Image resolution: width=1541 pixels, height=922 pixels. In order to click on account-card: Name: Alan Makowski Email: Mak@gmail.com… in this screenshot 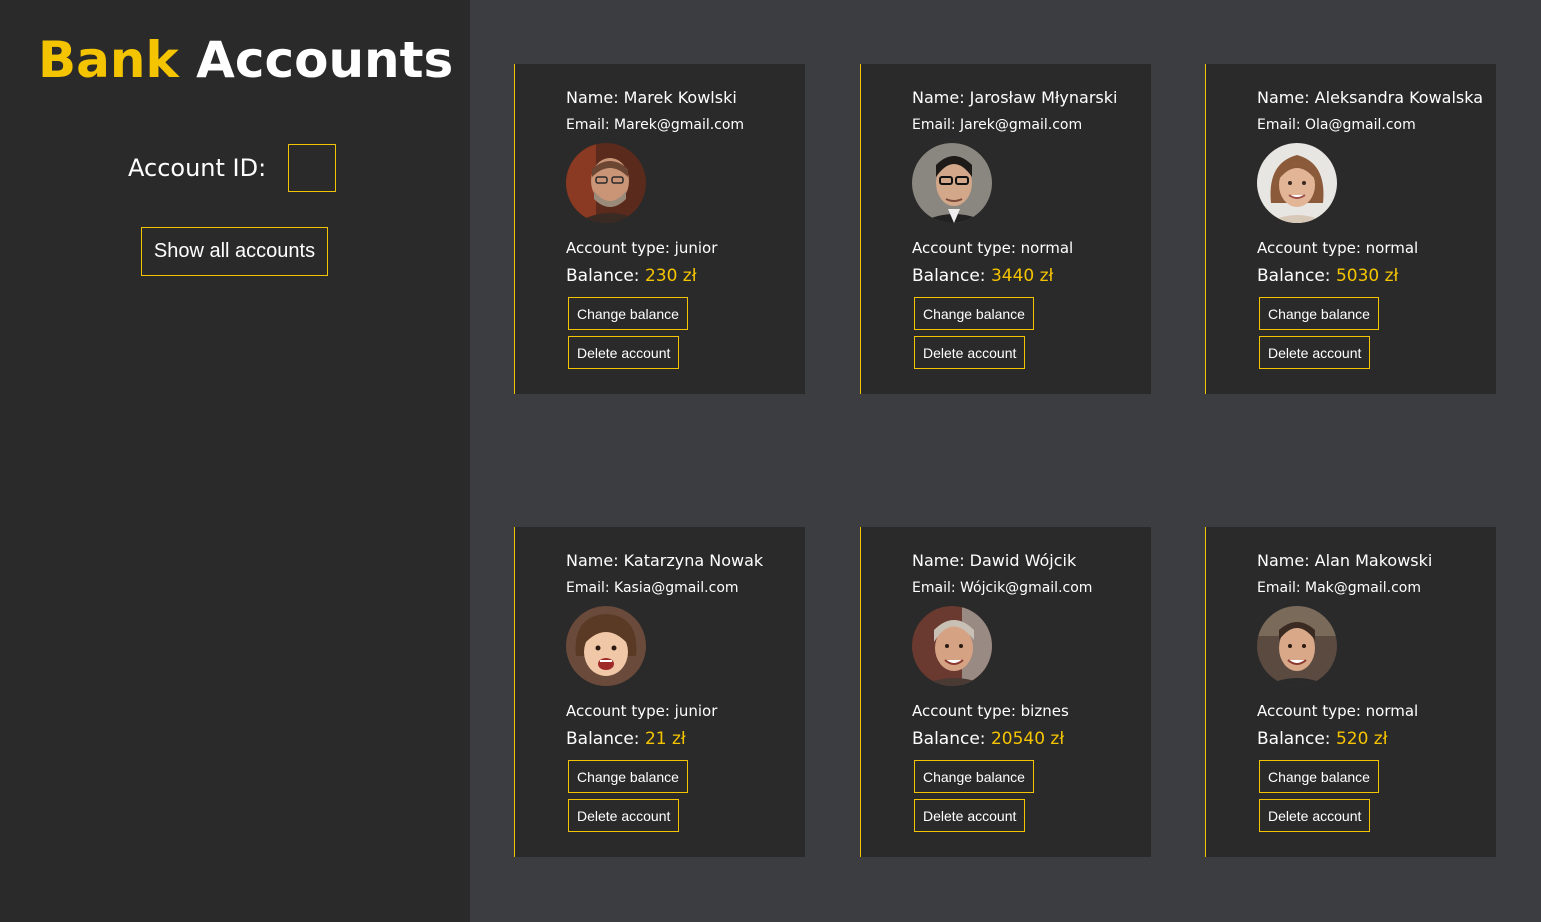, I will do `click(1350, 692)`.